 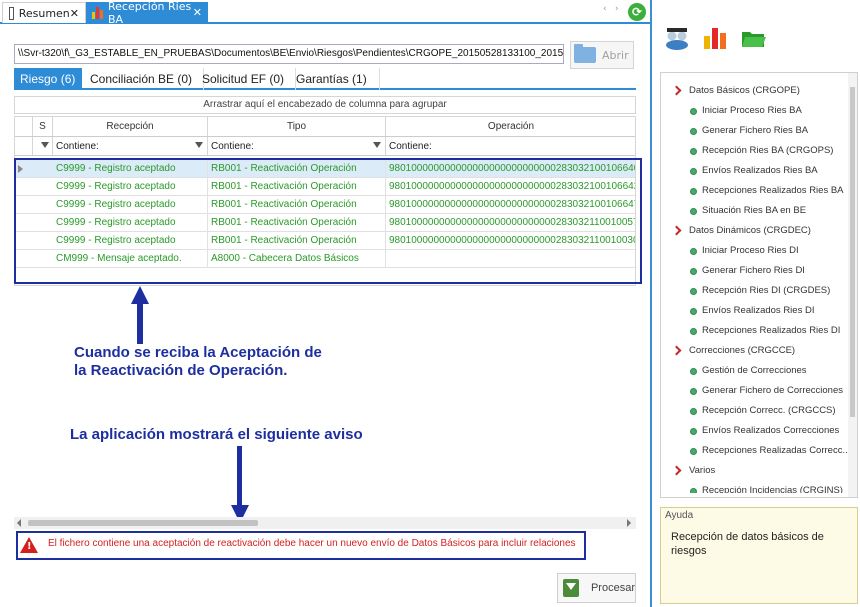 What do you see at coordinates (68, 79) in the screenshot?
I see `tab-count: (6)` at bounding box center [68, 79].